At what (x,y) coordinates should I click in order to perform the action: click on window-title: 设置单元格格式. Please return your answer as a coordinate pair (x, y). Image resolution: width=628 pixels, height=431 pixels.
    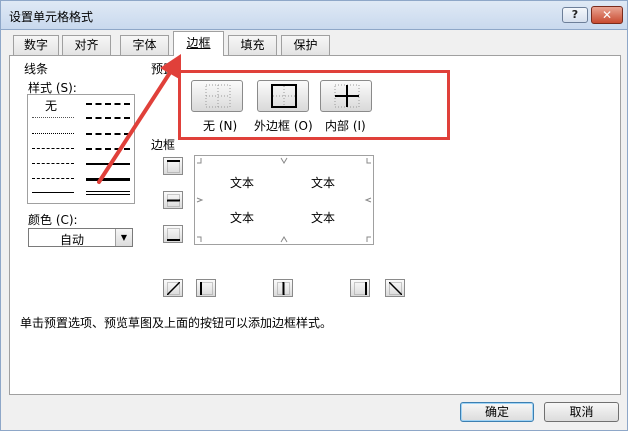
    Looking at the image, I should click on (51, 17).